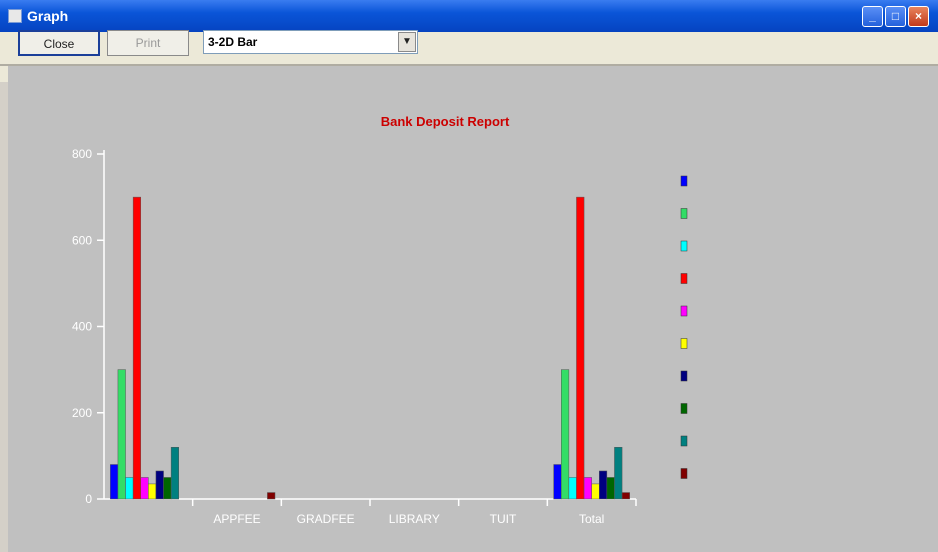  Describe the element at coordinates (591, 519) in the screenshot. I see `x-tick-label: Total` at that location.